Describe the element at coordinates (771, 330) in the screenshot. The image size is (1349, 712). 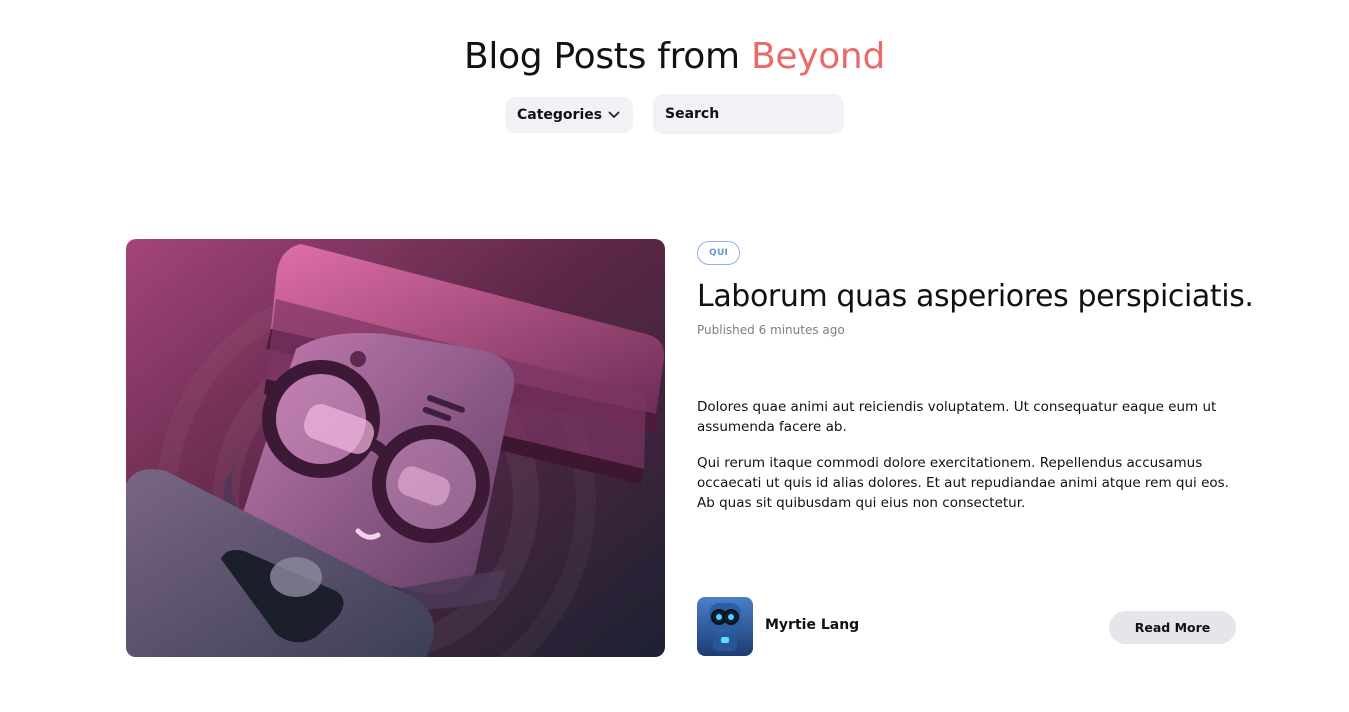
I see `published-time: Published 6 minutes ago` at that location.